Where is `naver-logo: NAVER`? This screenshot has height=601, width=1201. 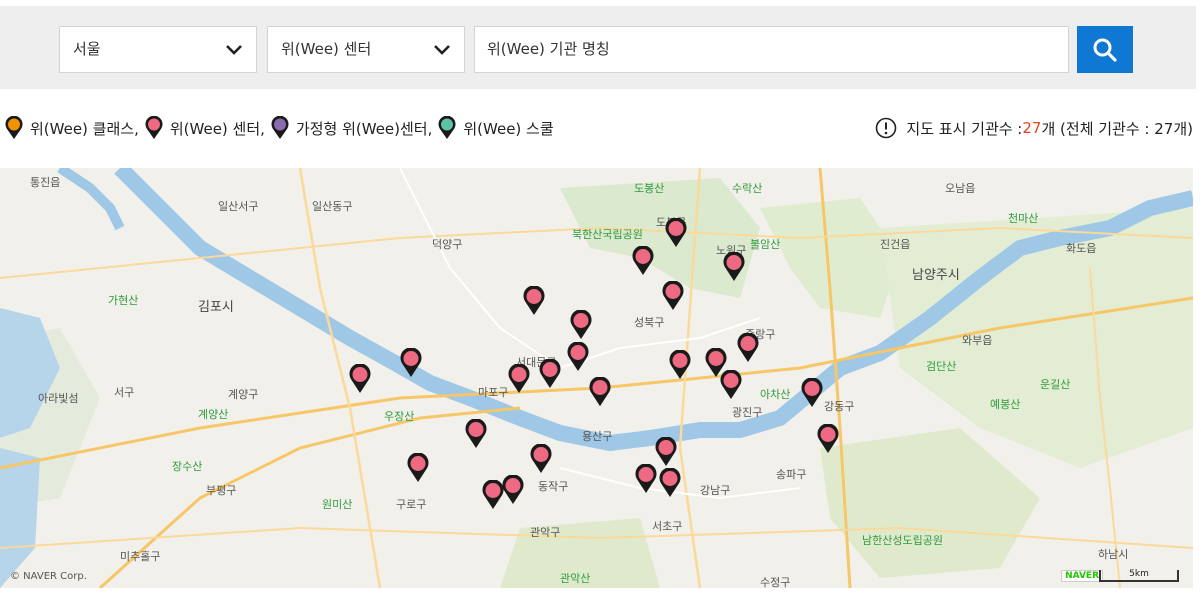
naver-logo: NAVER is located at coordinates (1082, 576).